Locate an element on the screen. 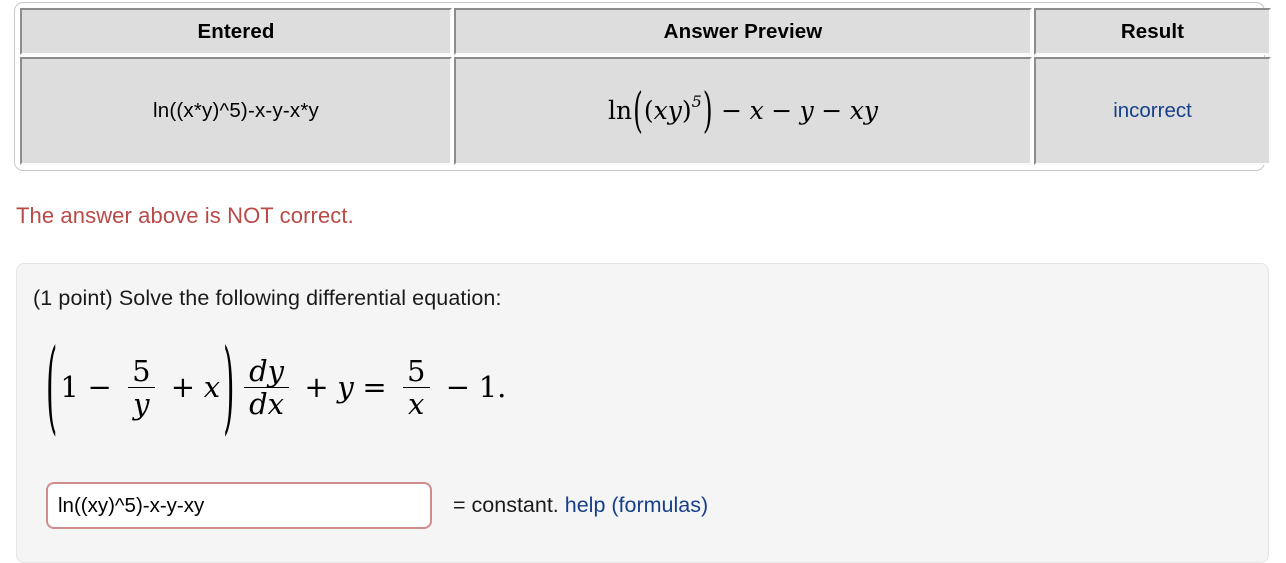 The height and width of the screenshot is (563, 1286). eq-minus-2: − is located at coordinates (458, 387).